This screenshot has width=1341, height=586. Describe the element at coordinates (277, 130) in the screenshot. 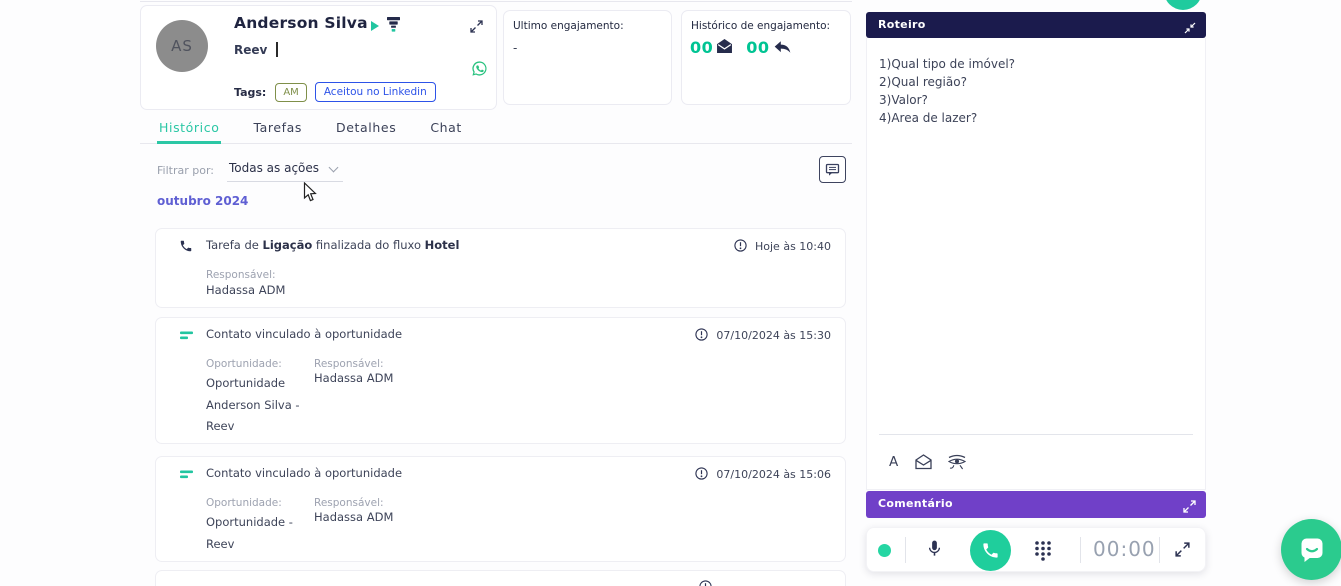

I see `tab-tarefas: Tarefas` at that location.